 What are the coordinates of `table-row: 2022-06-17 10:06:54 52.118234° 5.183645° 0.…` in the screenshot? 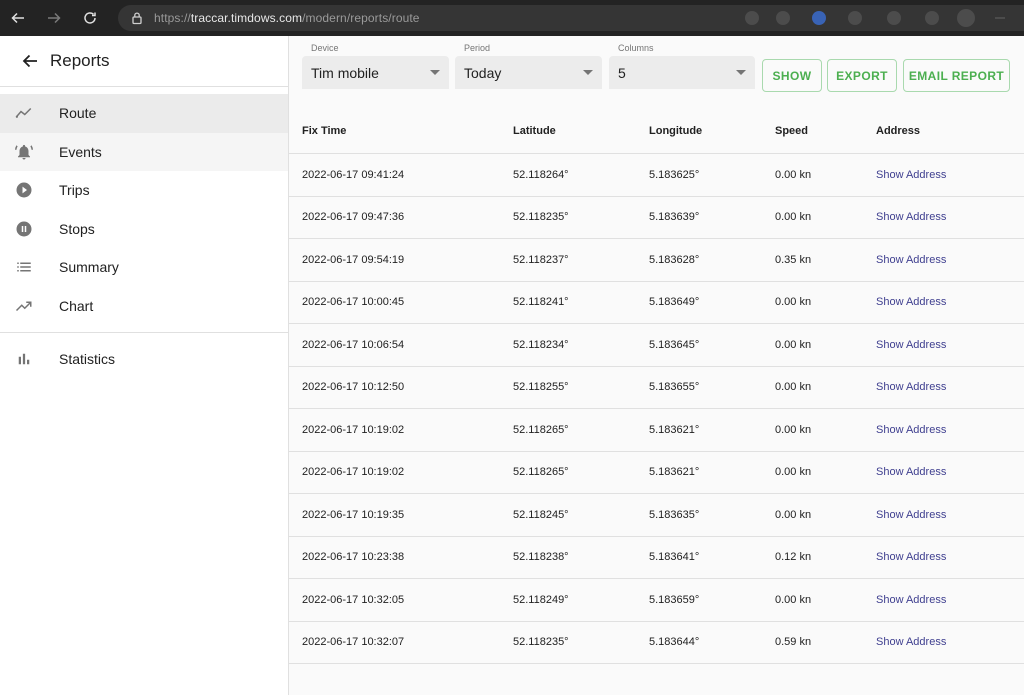 It's located at (656, 345).